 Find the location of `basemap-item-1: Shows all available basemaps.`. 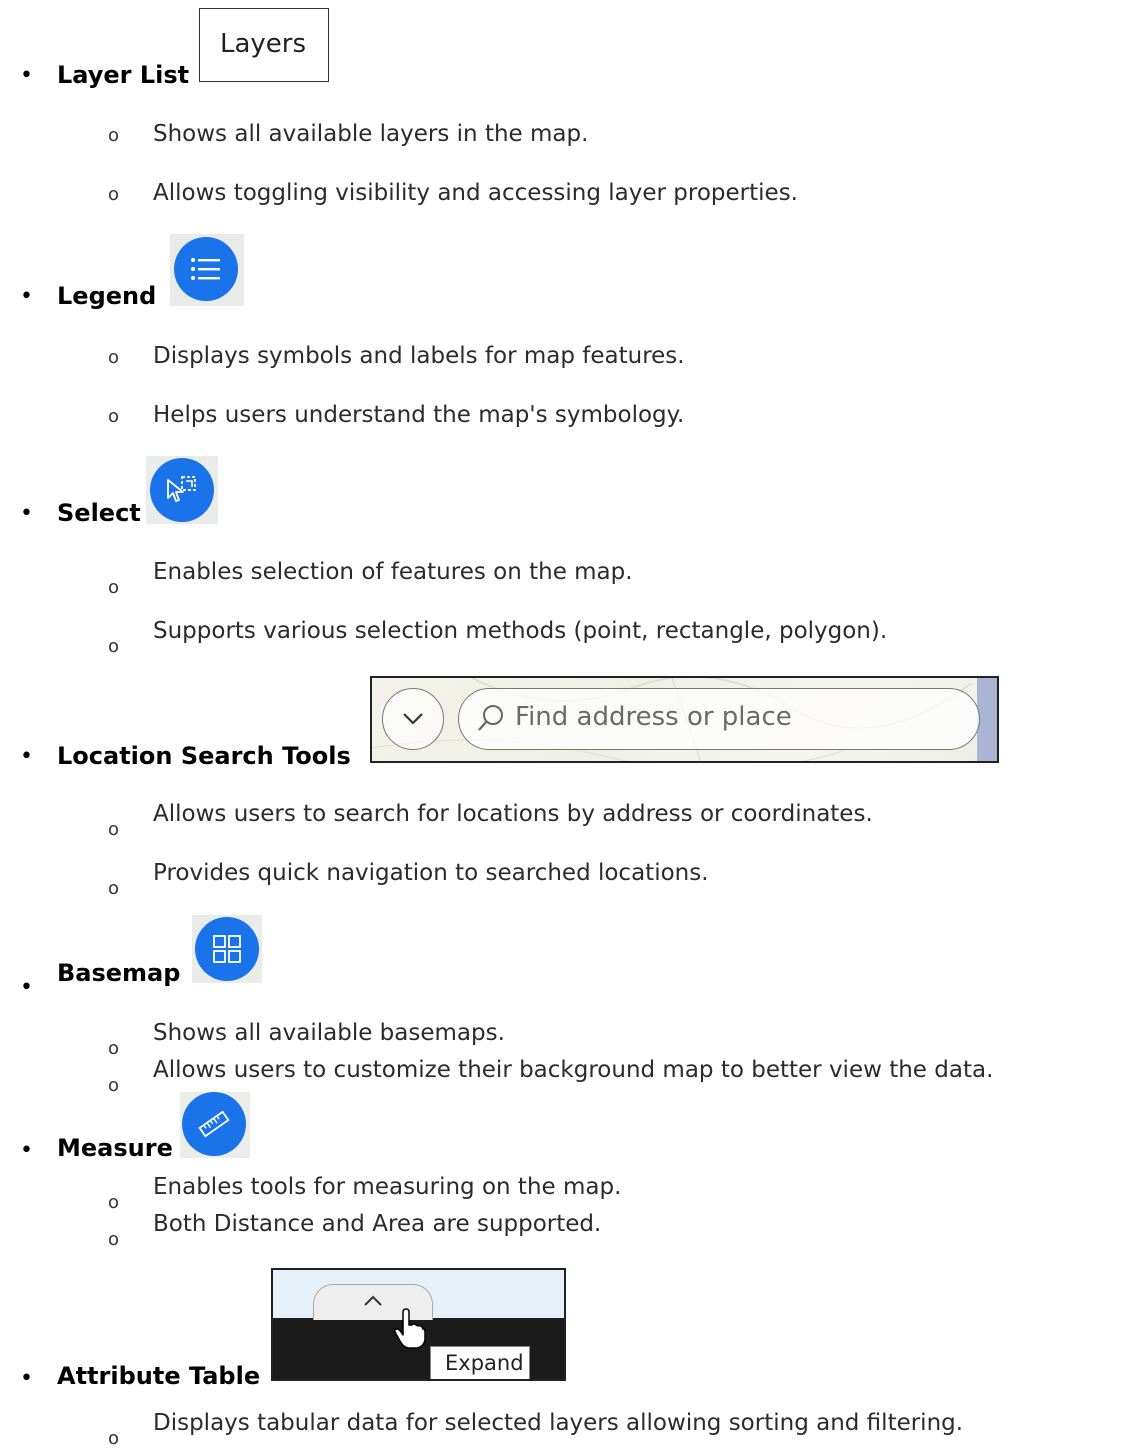

basemap-item-1: Shows all available basemaps. is located at coordinates (329, 1033).